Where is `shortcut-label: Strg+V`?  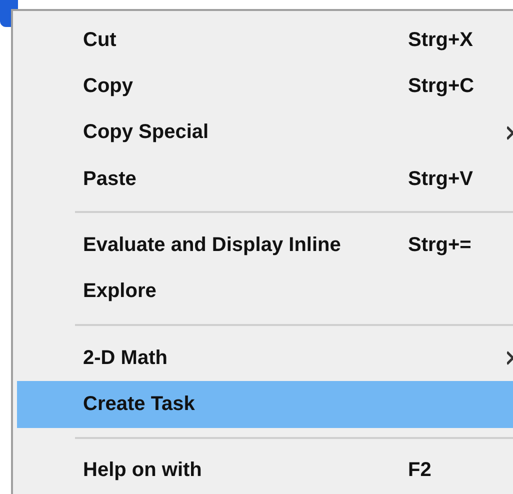
shortcut-label: Strg+V is located at coordinates (441, 179).